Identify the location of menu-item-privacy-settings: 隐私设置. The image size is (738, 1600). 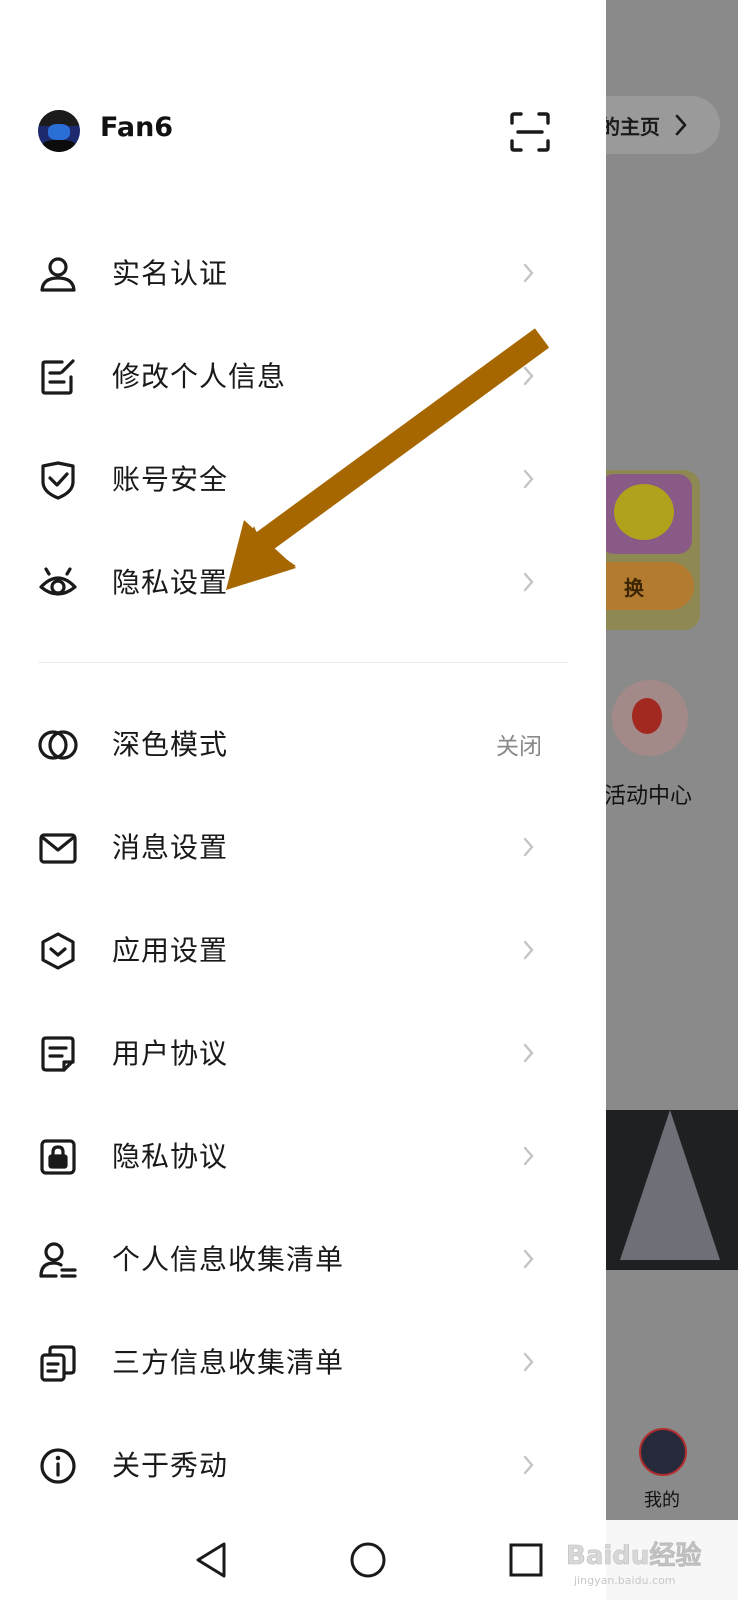
(303, 583).